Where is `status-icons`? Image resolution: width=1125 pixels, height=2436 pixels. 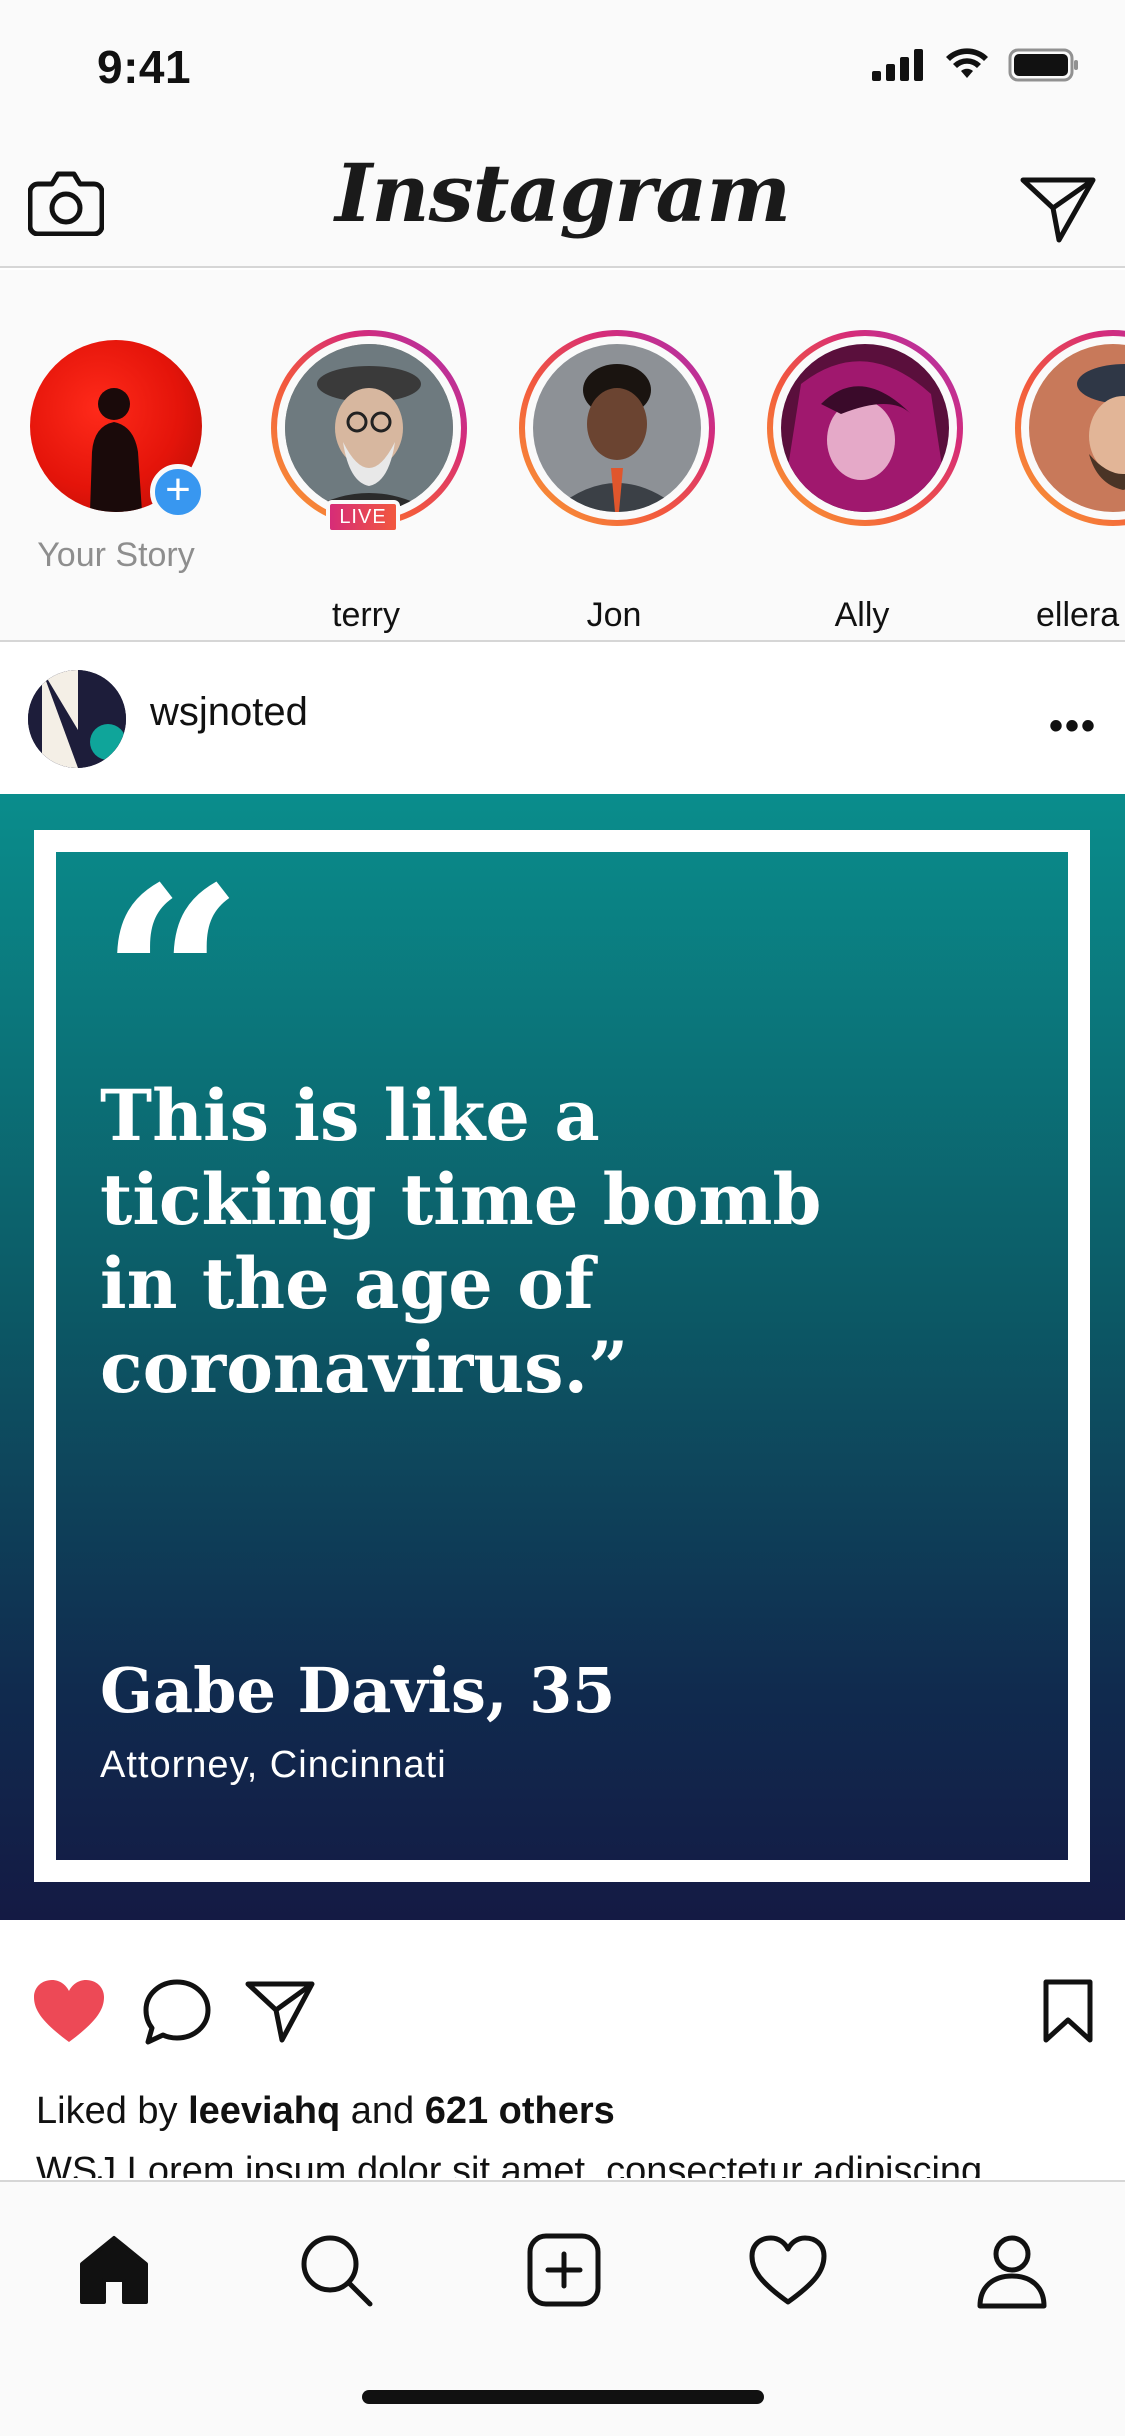 status-icons is located at coordinates (976, 65).